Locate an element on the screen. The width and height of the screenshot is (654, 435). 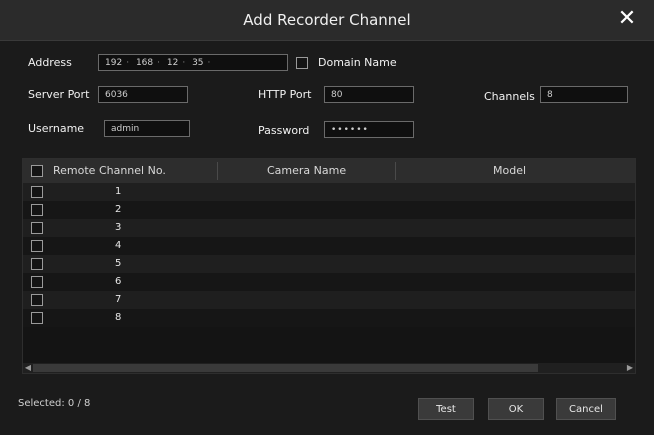
horizontal-scrollbar: ◀ ▶ is located at coordinates (329, 368).